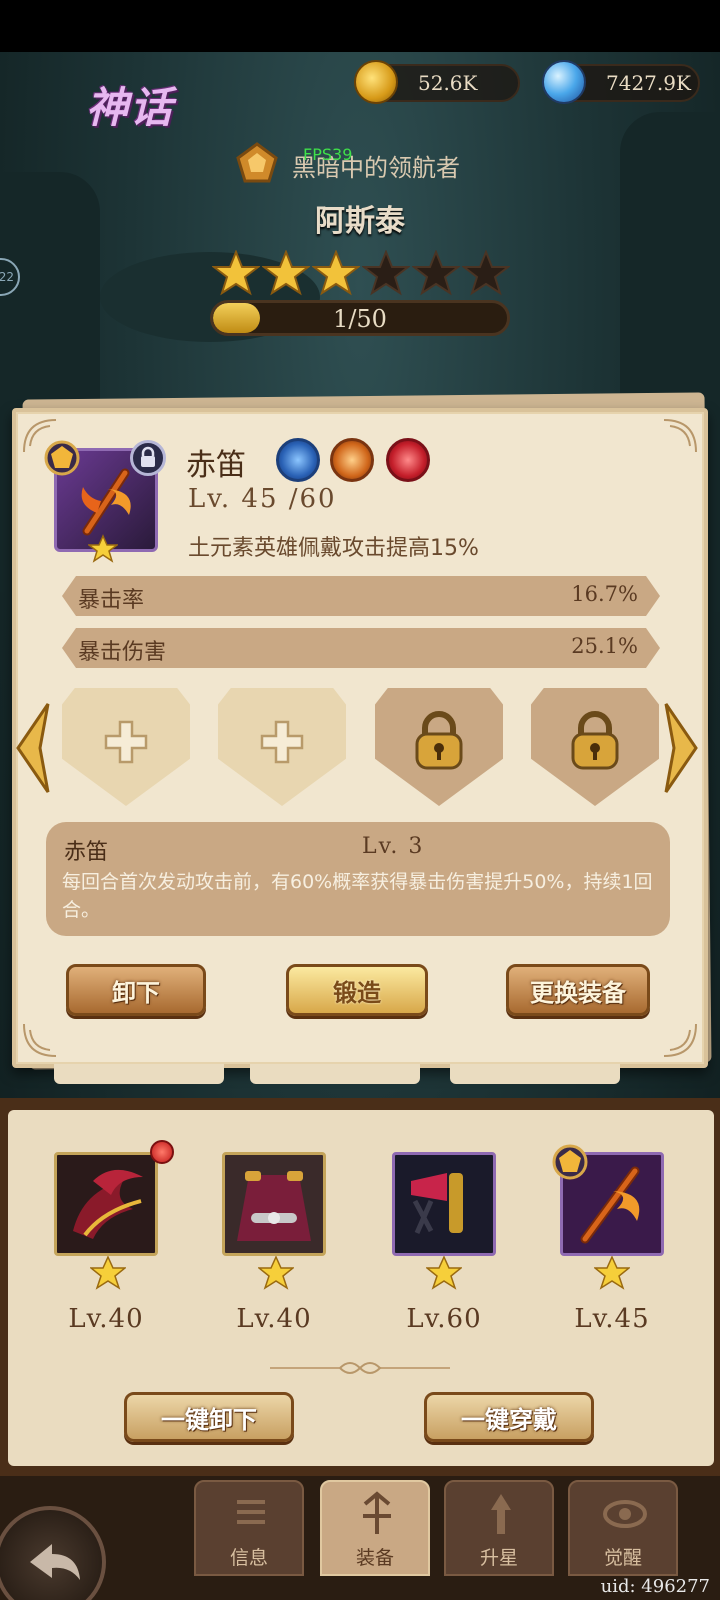 The height and width of the screenshot is (1600, 720). Describe the element at coordinates (111, 600) in the screenshot. I see `stat-label: 暴击率` at that location.